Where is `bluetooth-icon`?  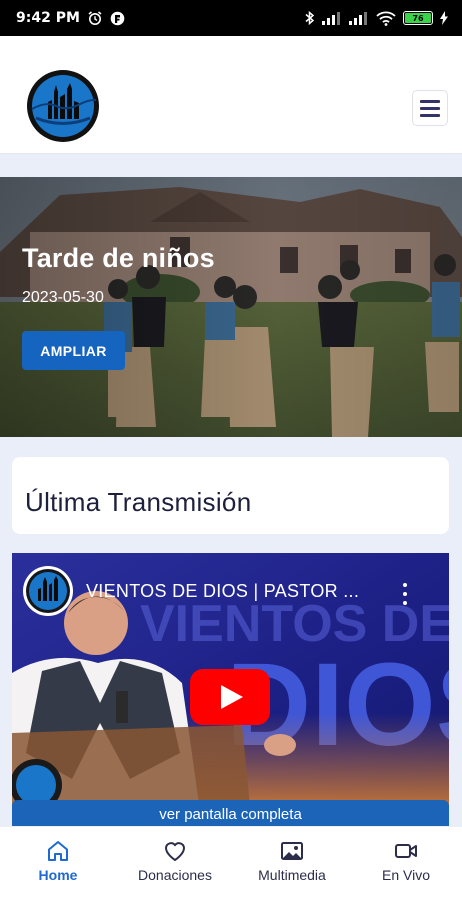
bluetooth-icon is located at coordinates (310, 18).